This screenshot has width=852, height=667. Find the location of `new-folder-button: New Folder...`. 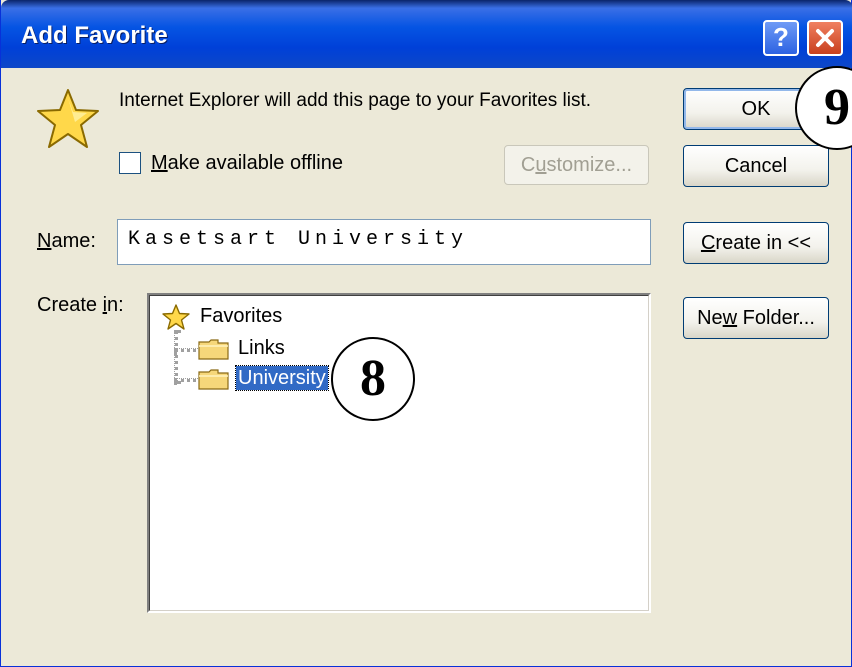

new-folder-button: New Folder... is located at coordinates (756, 318).